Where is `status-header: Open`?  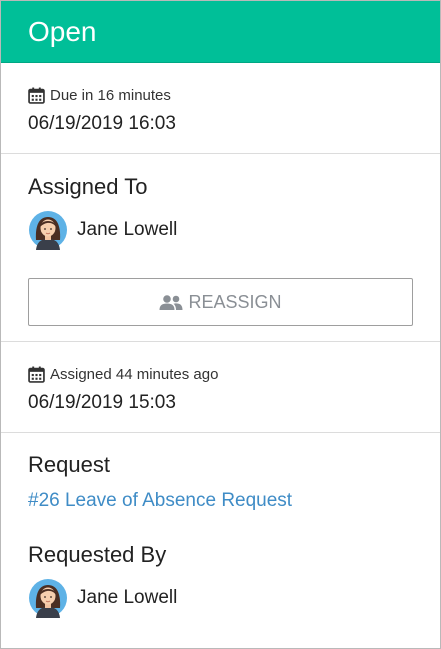
status-header: Open is located at coordinates (220, 32).